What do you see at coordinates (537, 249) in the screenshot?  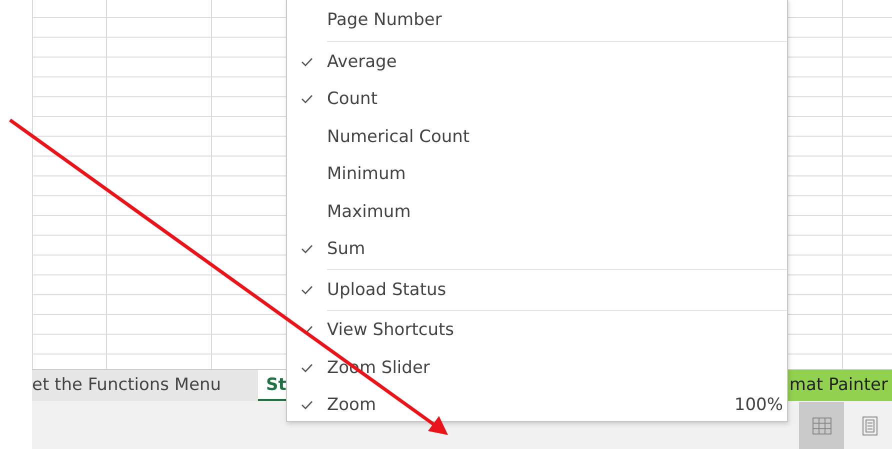 I see `menu-item: Sum` at bounding box center [537, 249].